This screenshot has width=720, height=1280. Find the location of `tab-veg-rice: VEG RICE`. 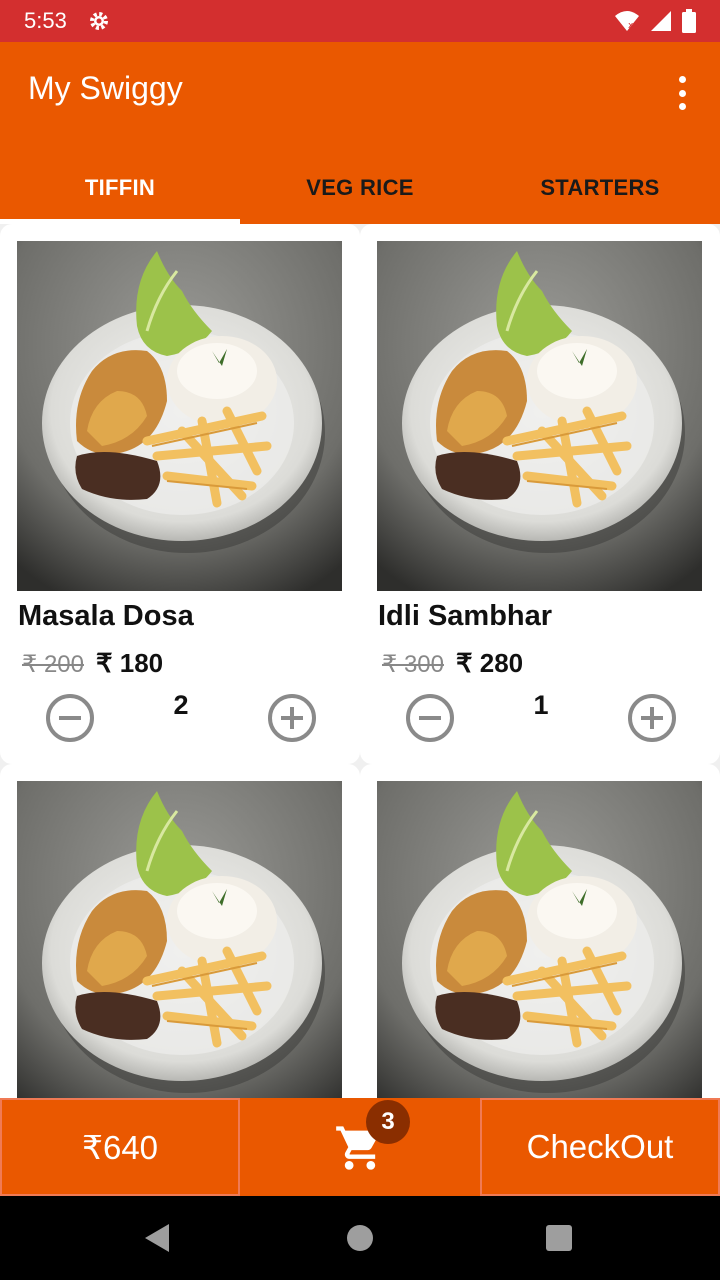

tab-veg-rice: VEG RICE is located at coordinates (360, 188).